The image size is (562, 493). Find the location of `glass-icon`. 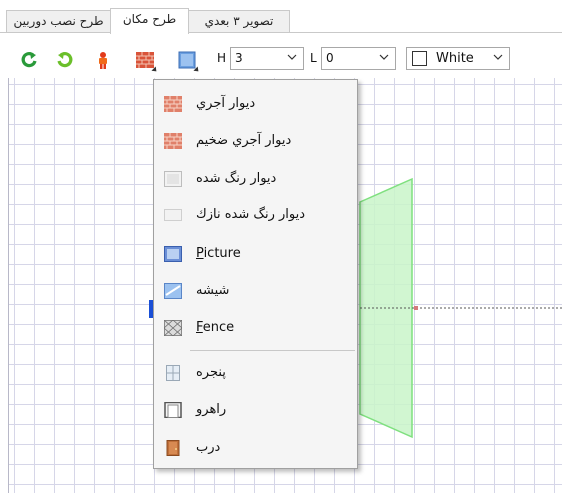

glass-icon is located at coordinates (173, 291).